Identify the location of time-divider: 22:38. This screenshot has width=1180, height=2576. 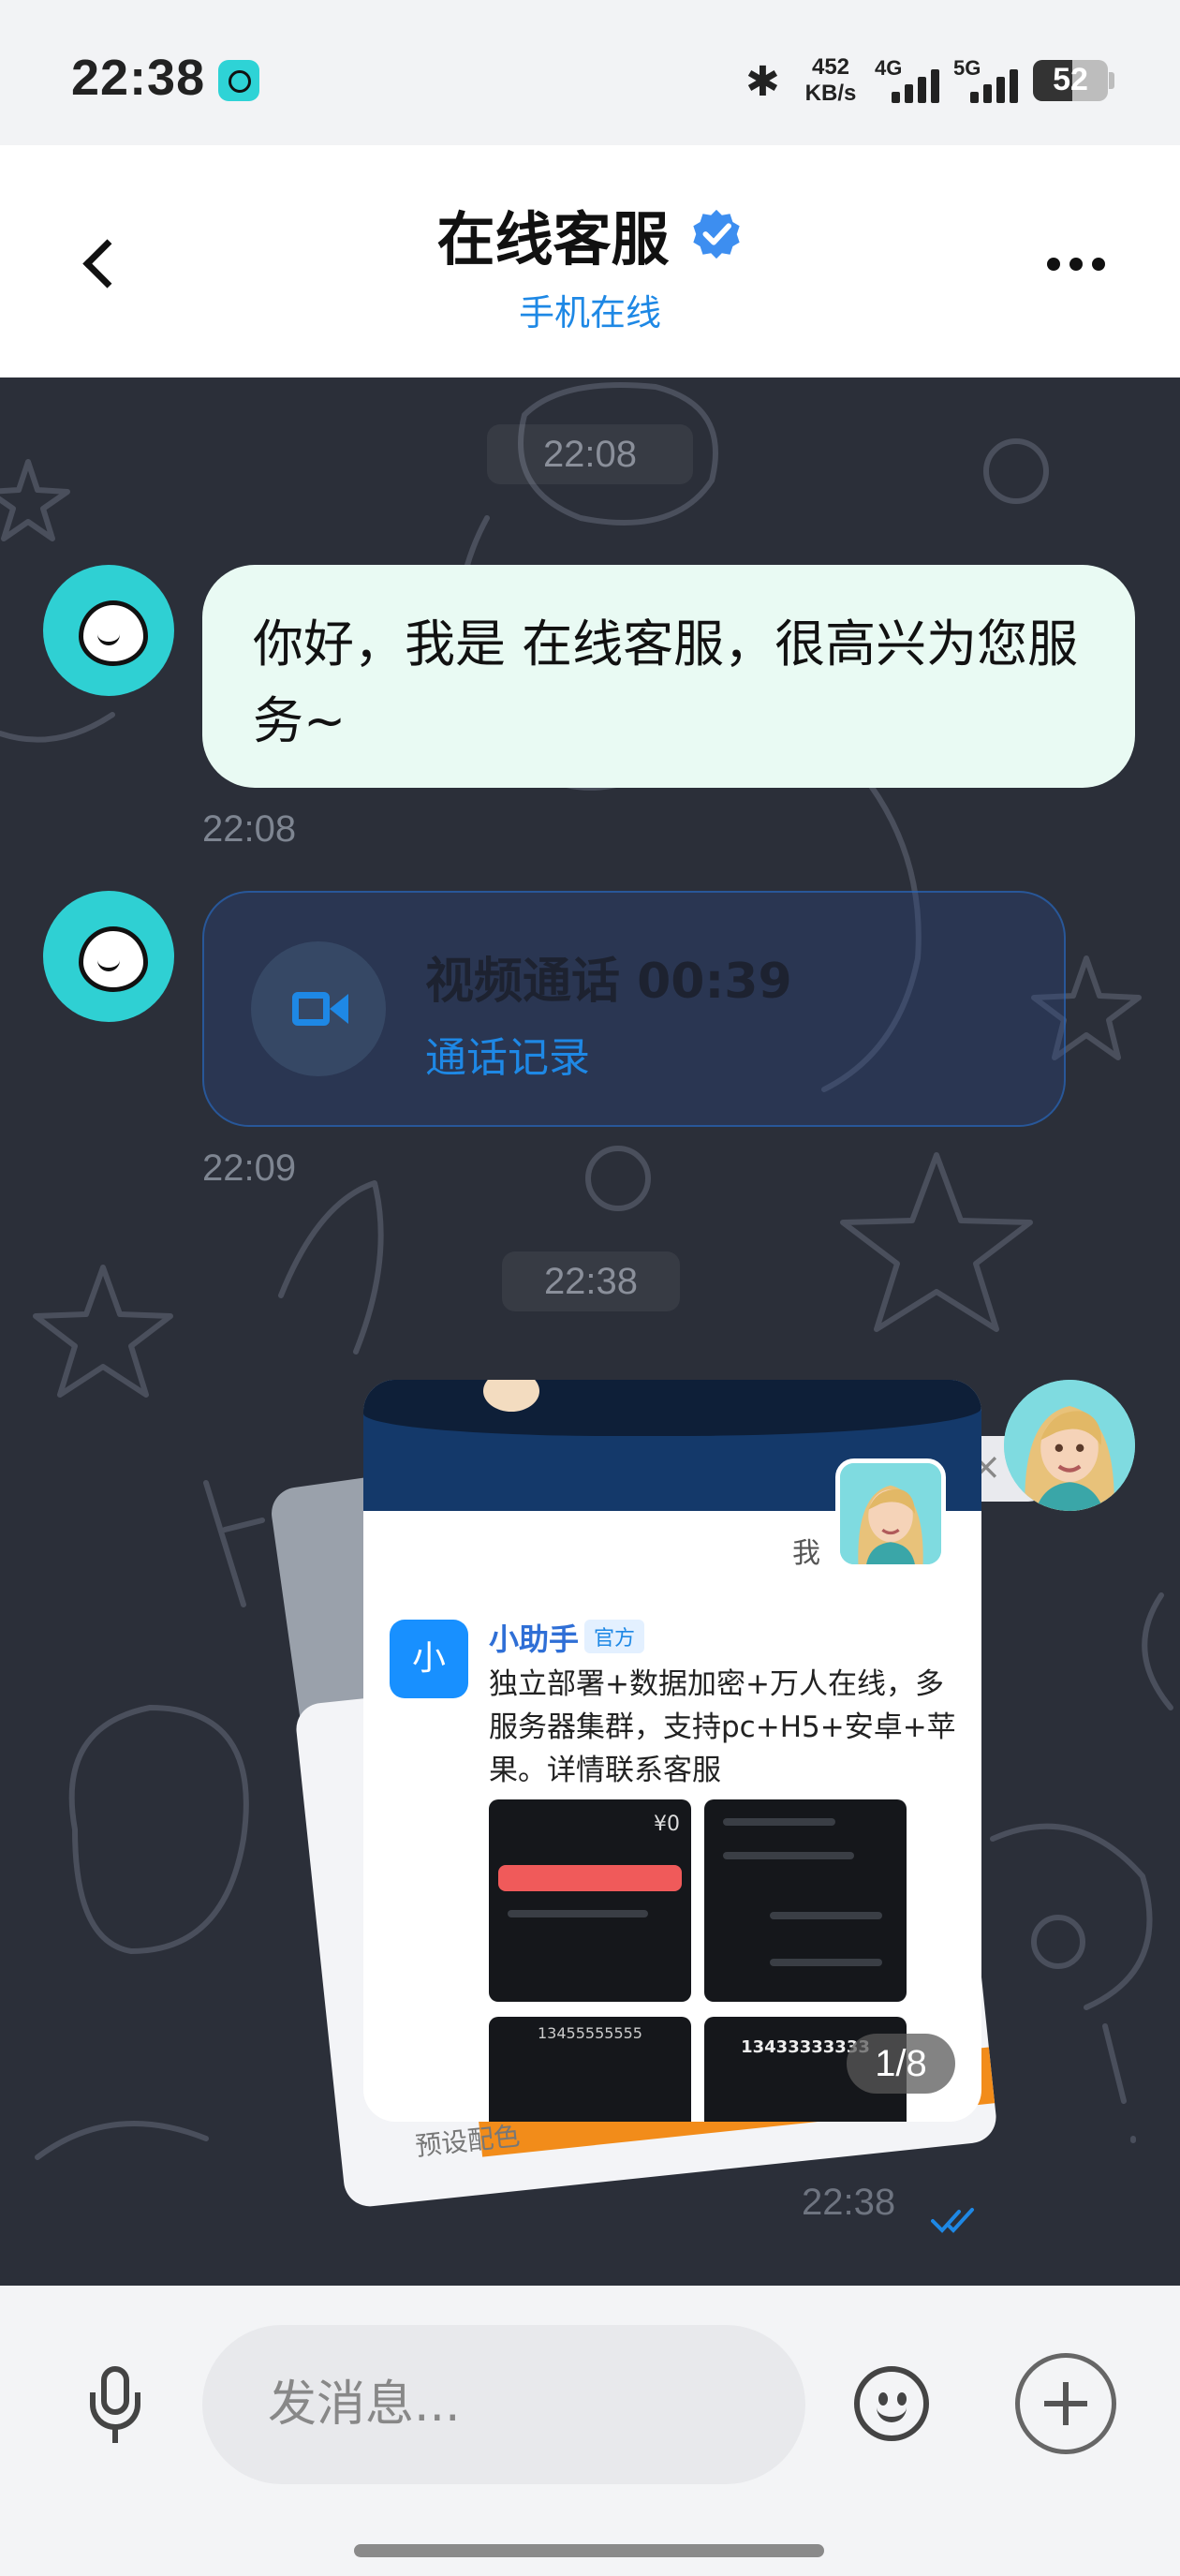
(591, 1281).